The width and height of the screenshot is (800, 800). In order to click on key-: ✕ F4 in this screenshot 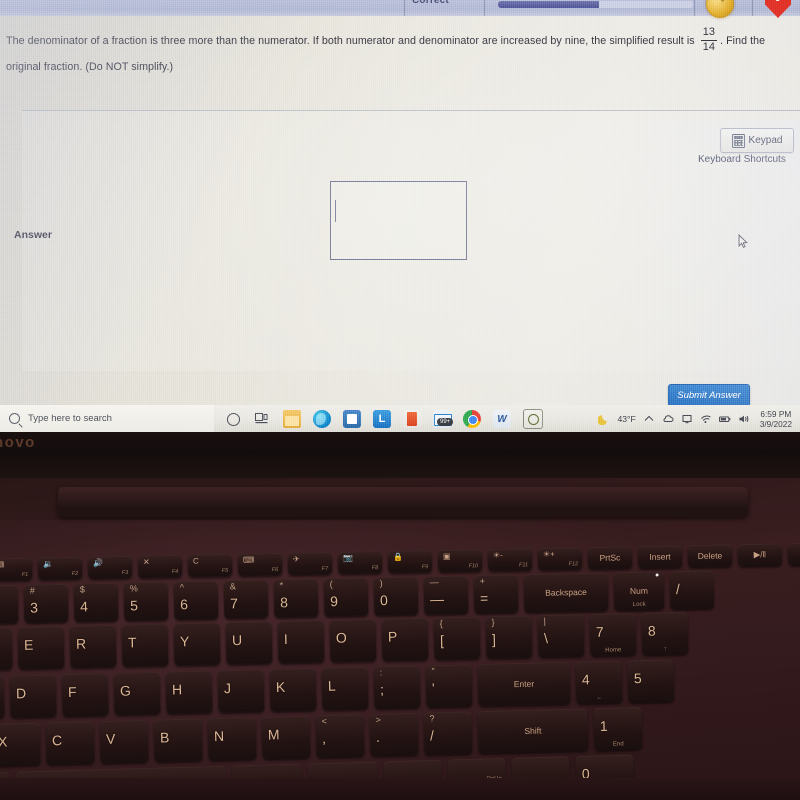, I will do `click(160, 566)`.